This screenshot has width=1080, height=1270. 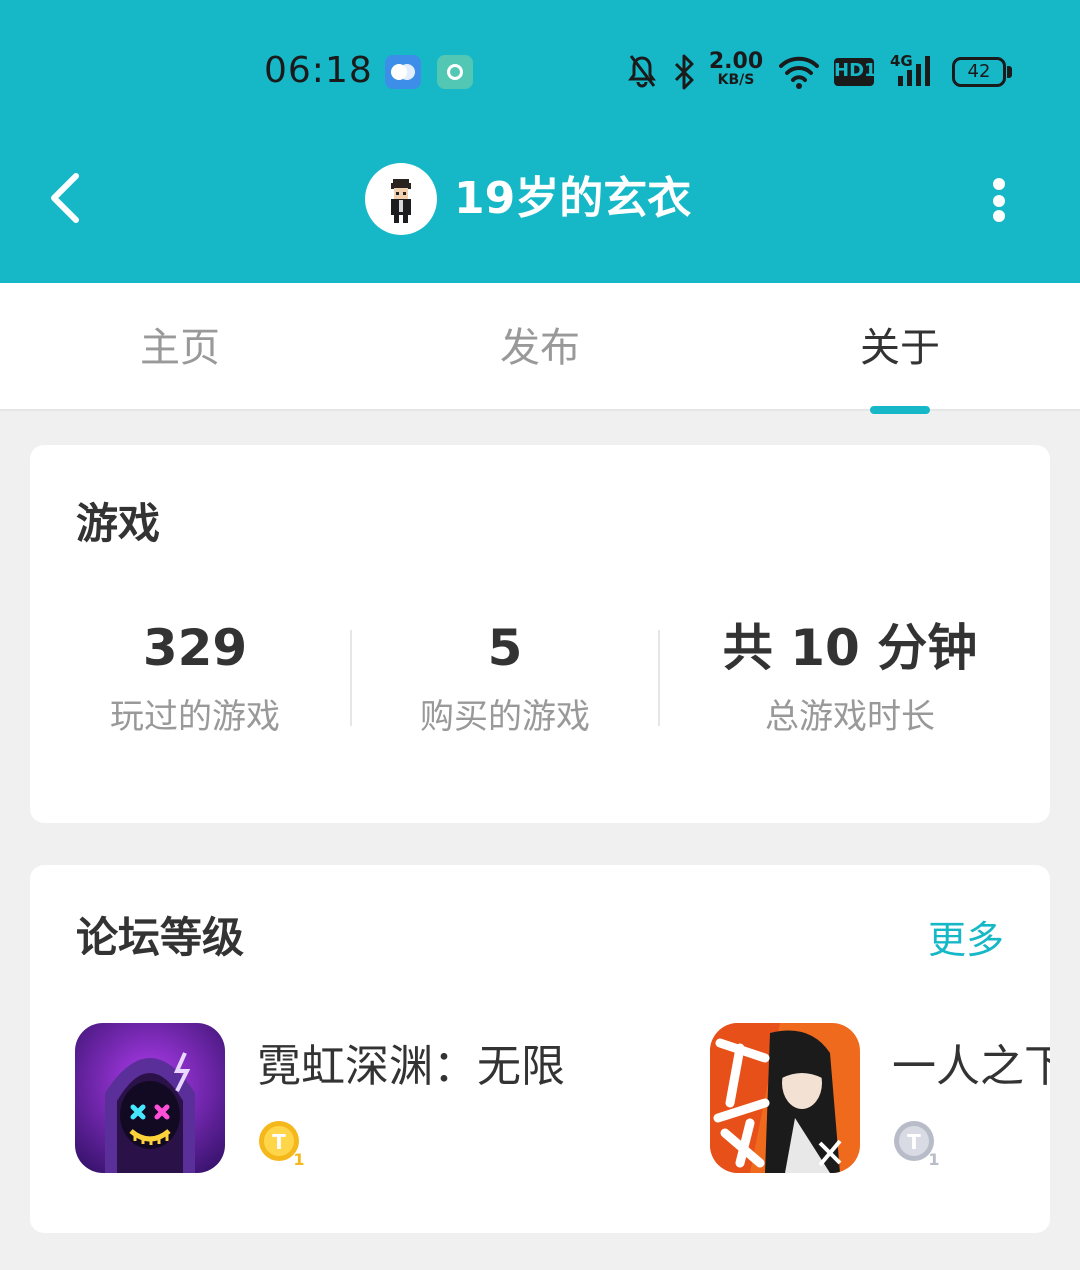 I want to click on game-name: 霓虹深渊：无限, so click(x=411, y=1066).